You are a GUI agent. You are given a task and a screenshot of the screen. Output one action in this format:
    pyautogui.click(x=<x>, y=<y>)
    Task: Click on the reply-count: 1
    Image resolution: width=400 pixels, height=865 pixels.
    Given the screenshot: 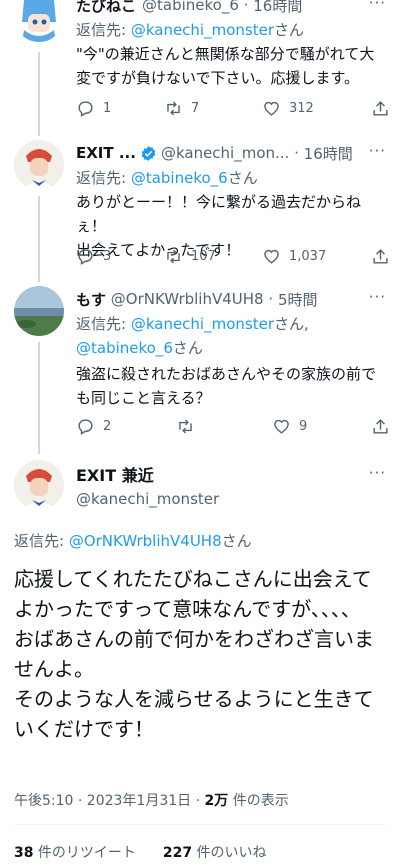 What is the action you would take?
    pyautogui.click(x=107, y=108)
    